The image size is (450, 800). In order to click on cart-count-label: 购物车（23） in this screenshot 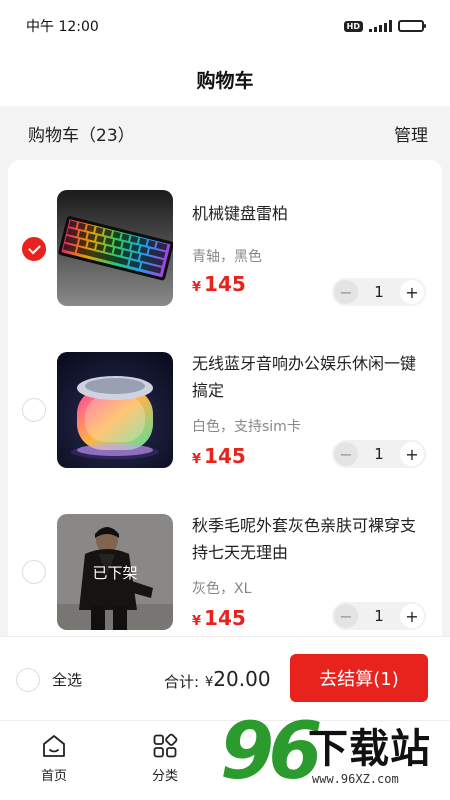, I will do `click(81, 135)`.